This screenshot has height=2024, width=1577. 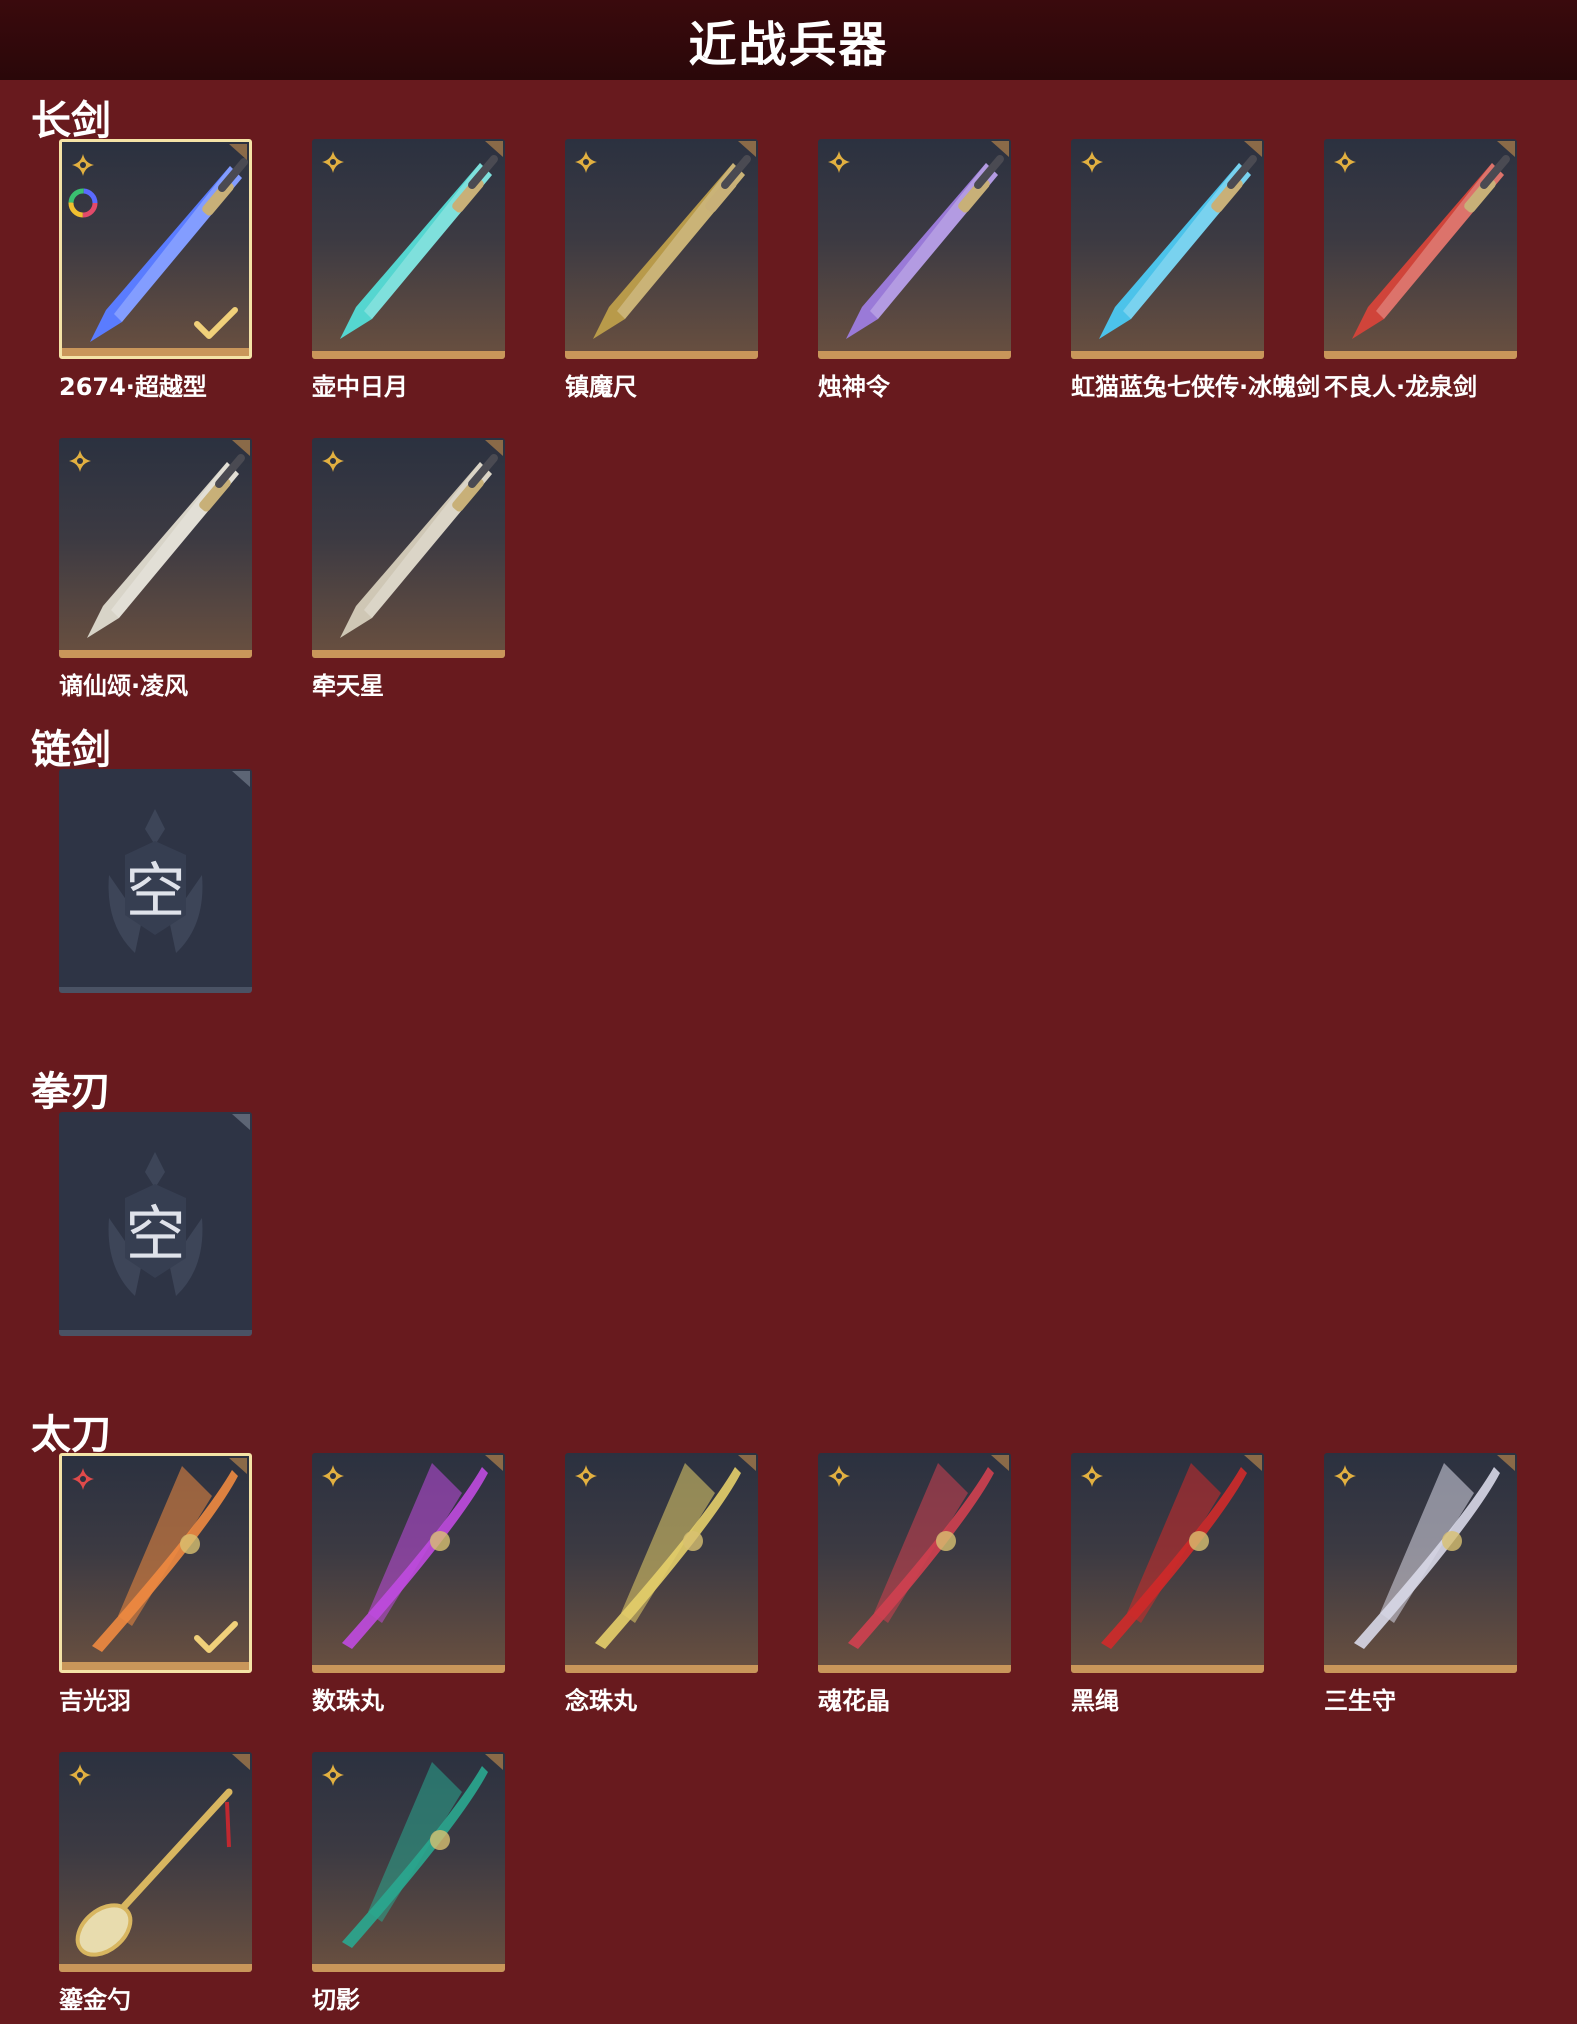 I want to click on weapon-tile: 谪仙颂·凌风, so click(x=155, y=569).